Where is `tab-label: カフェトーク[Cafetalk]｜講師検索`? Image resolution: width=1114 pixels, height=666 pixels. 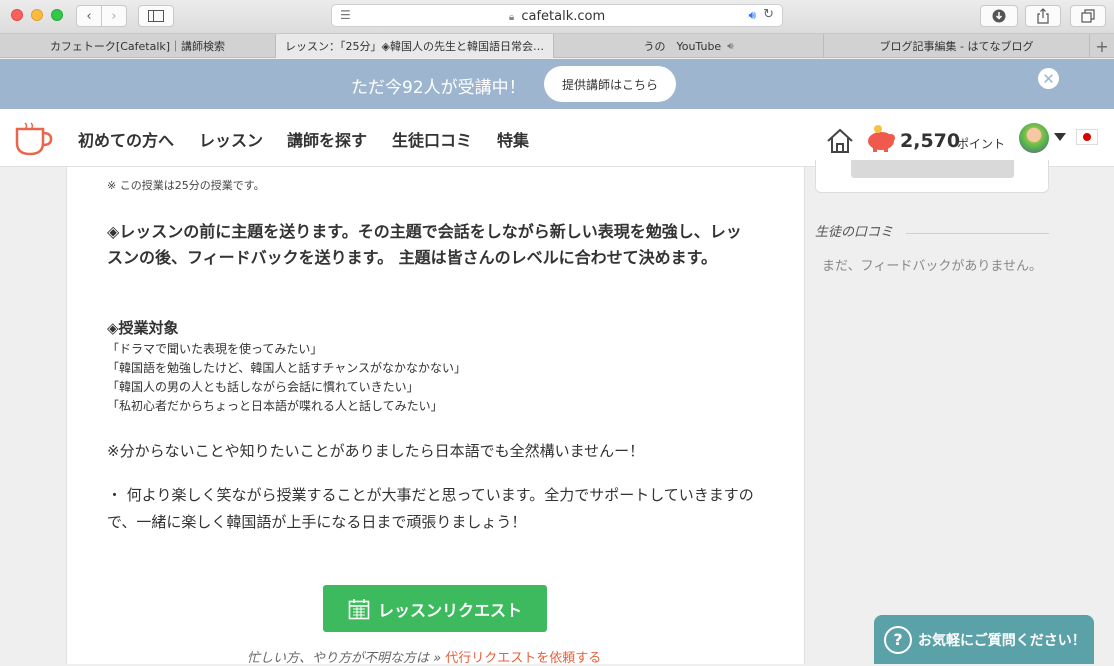 tab-label: カフェトーク[Cafetalk]｜講師検索 is located at coordinates (137, 46).